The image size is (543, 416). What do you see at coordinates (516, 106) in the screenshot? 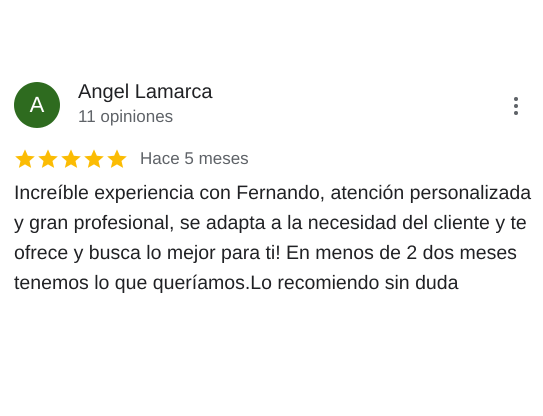
I see `more-icon` at bounding box center [516, 106].